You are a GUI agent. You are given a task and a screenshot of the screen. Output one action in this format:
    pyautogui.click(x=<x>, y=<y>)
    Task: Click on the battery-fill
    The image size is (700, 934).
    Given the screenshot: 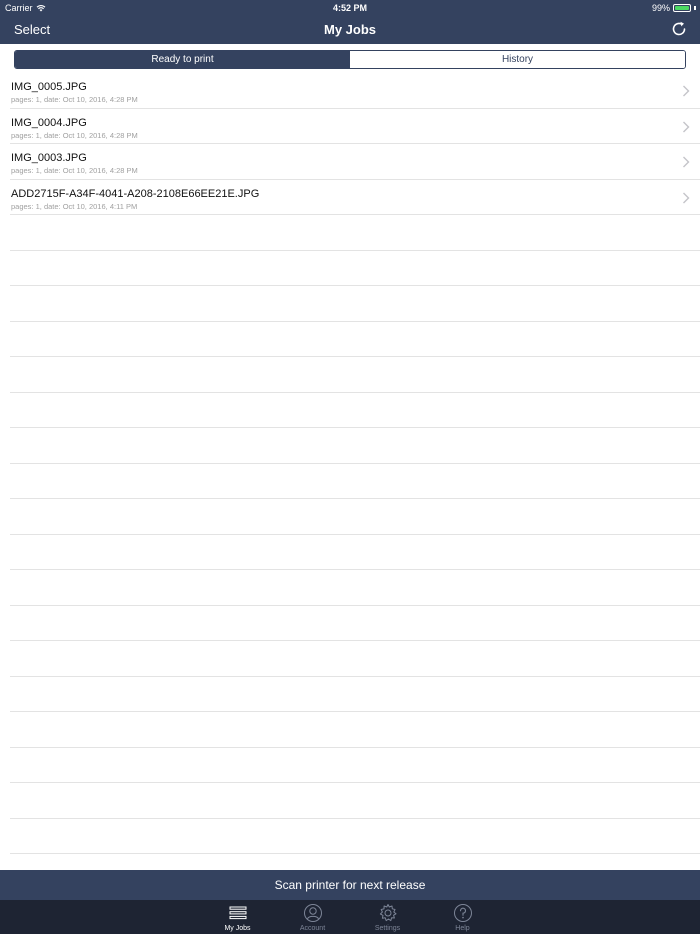 What is the action you would take?
    pyautogui.click(x=682, y=8)
    